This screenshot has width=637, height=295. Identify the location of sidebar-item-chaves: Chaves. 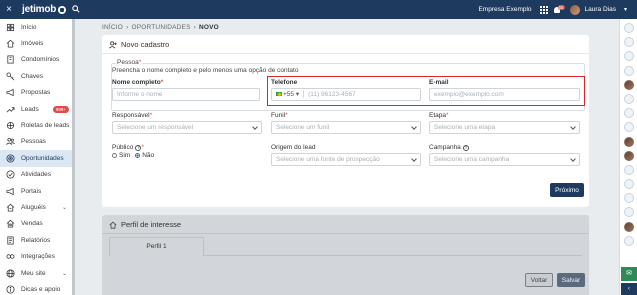
(37, 76).